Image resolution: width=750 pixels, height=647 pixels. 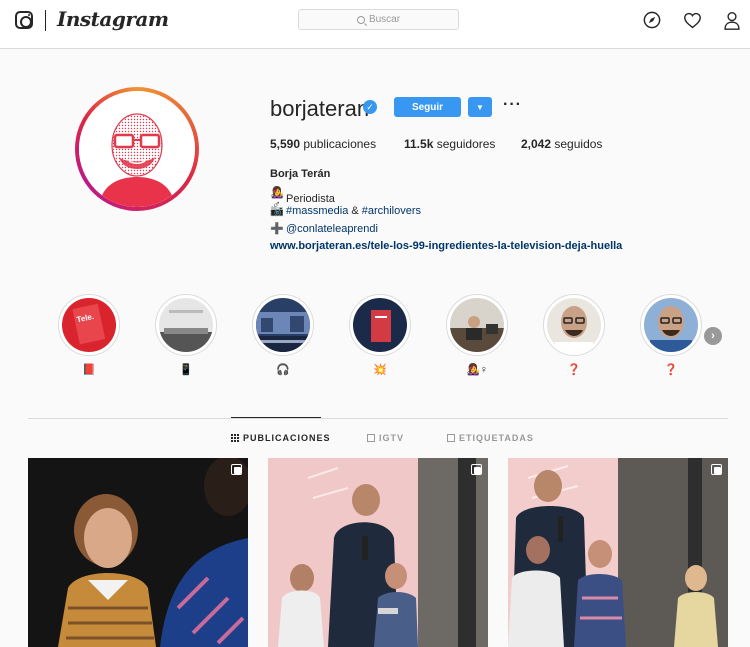 What do you see at coordinates (692, 20) in the screenshot?
I see `heart-icon` at bounding box center [692, 20].